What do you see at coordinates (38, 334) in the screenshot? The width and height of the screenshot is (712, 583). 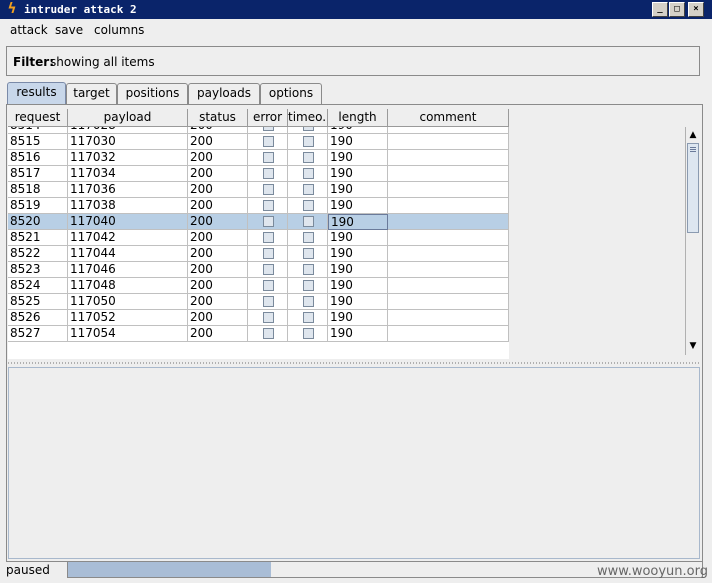 I see `cell-request: 8527` at bounding box center [38, 334].